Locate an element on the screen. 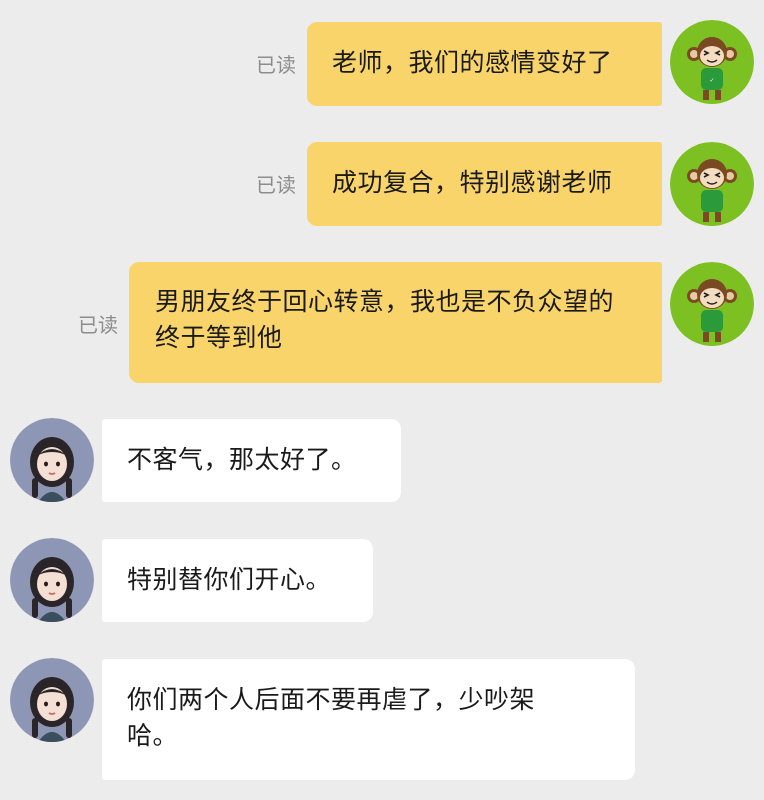 This screenshot has height=800, width=764. monkey-avatar-icon: ✓ is located at coordinates (712, 62).